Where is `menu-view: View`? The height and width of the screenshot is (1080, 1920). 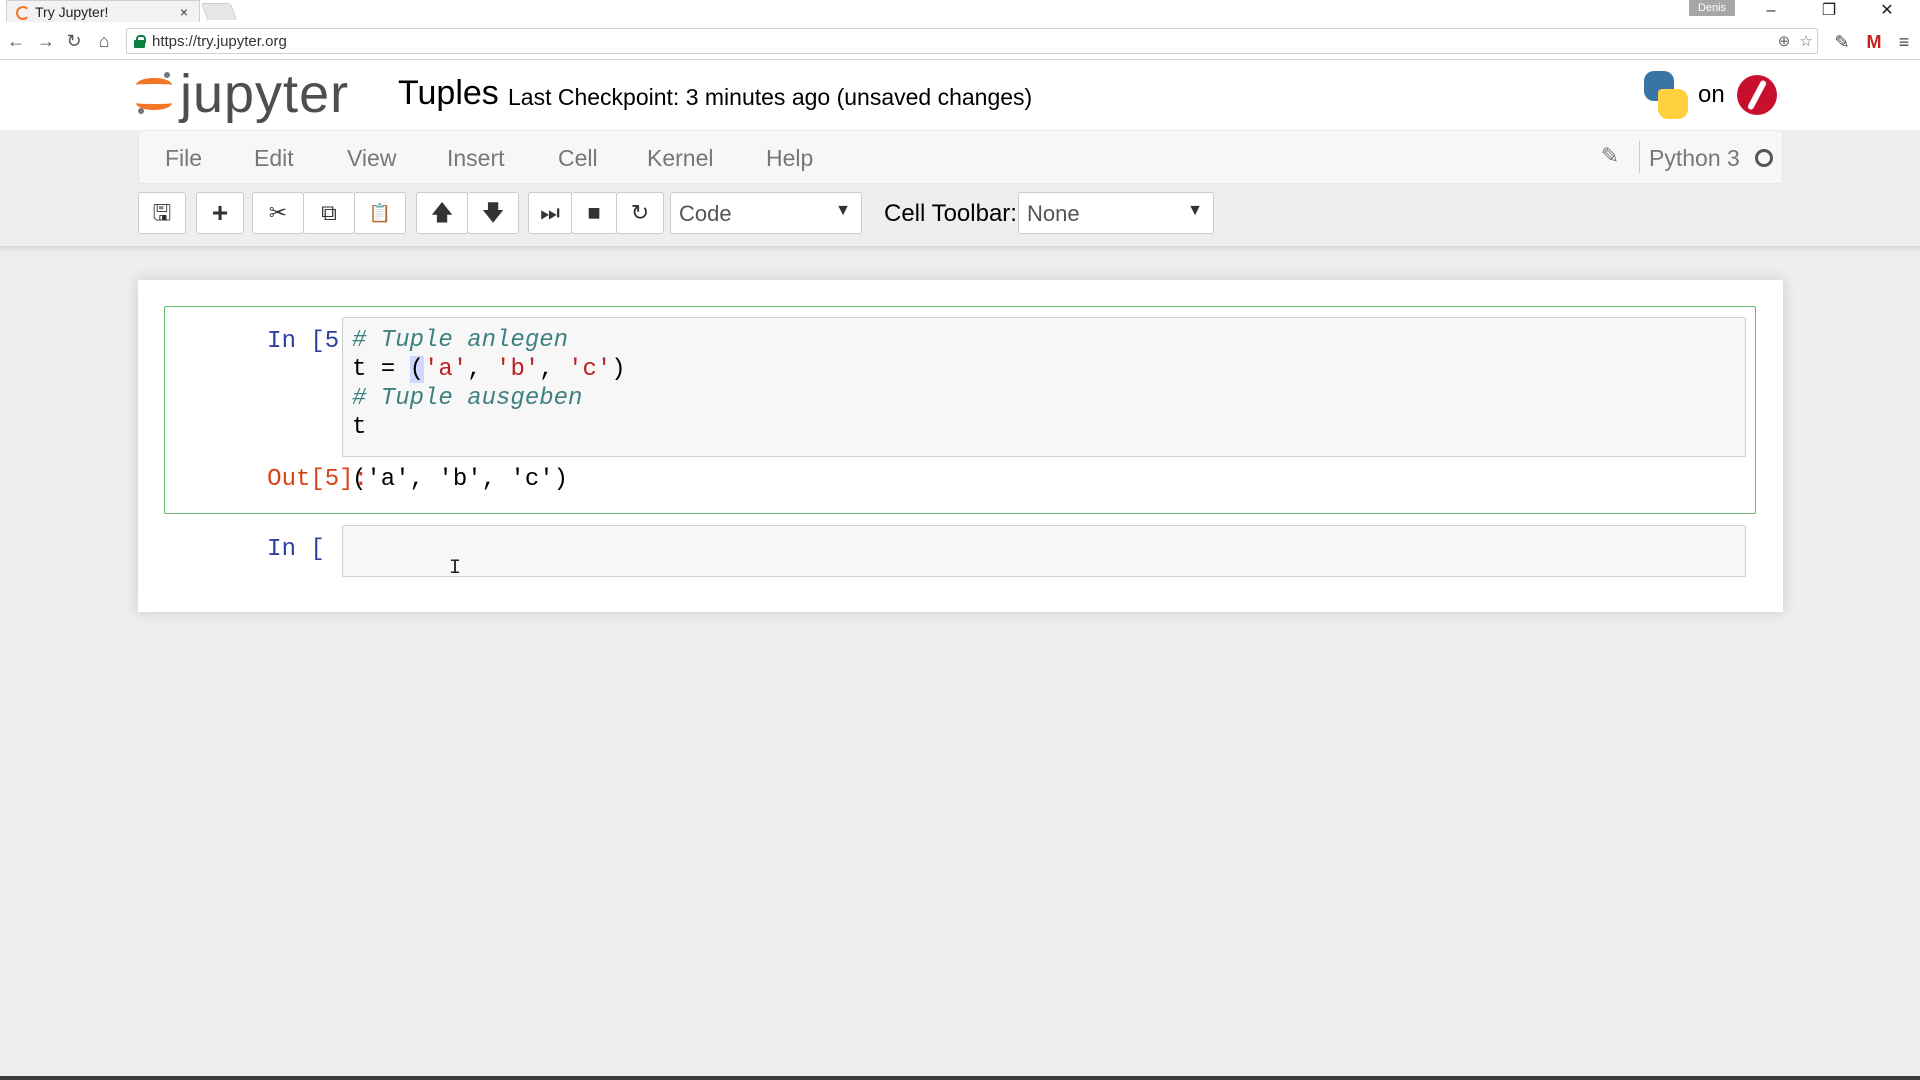
menu-view: View is located at coordinates (371, 158).